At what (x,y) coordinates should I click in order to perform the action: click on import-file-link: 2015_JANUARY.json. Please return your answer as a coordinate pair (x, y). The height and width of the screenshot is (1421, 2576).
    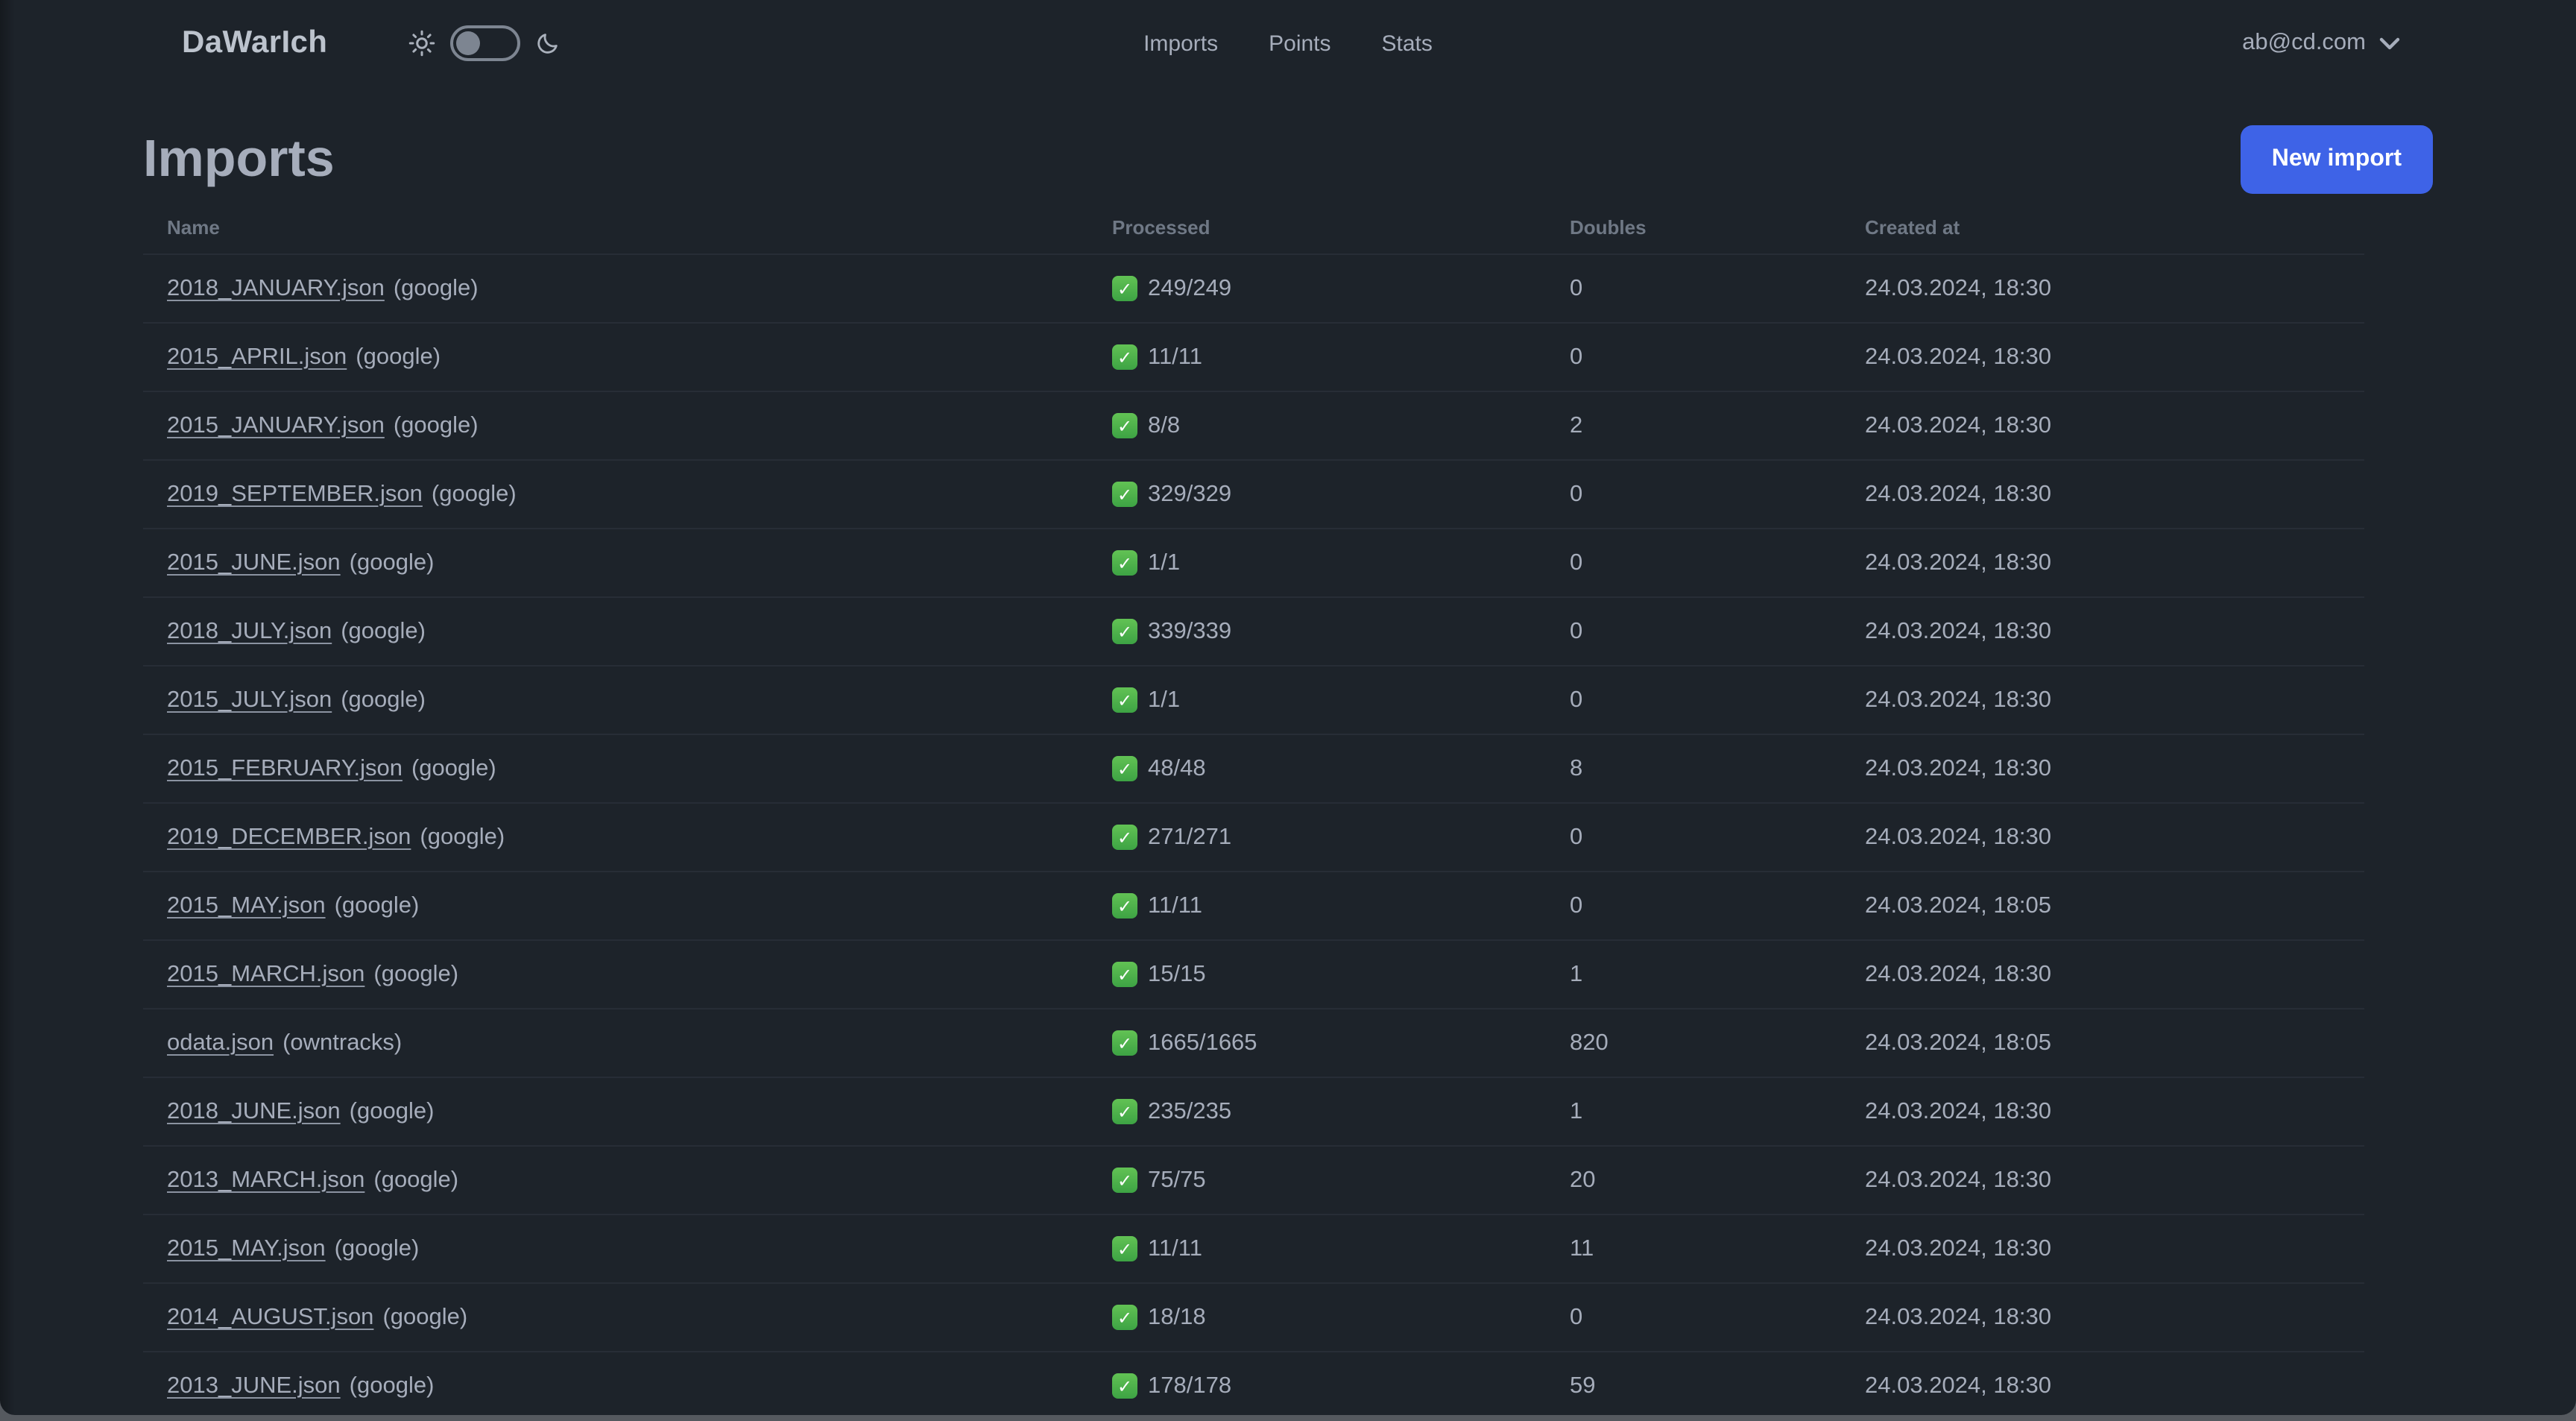
    Looking at the image, I should click on (276, 425).